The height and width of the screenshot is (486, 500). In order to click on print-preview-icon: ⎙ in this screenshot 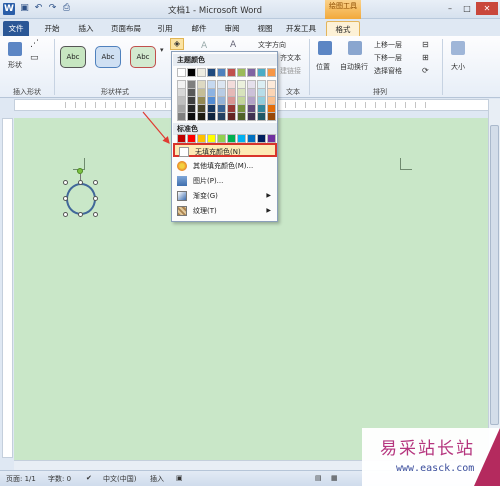, I will do `click(66, 8)`.